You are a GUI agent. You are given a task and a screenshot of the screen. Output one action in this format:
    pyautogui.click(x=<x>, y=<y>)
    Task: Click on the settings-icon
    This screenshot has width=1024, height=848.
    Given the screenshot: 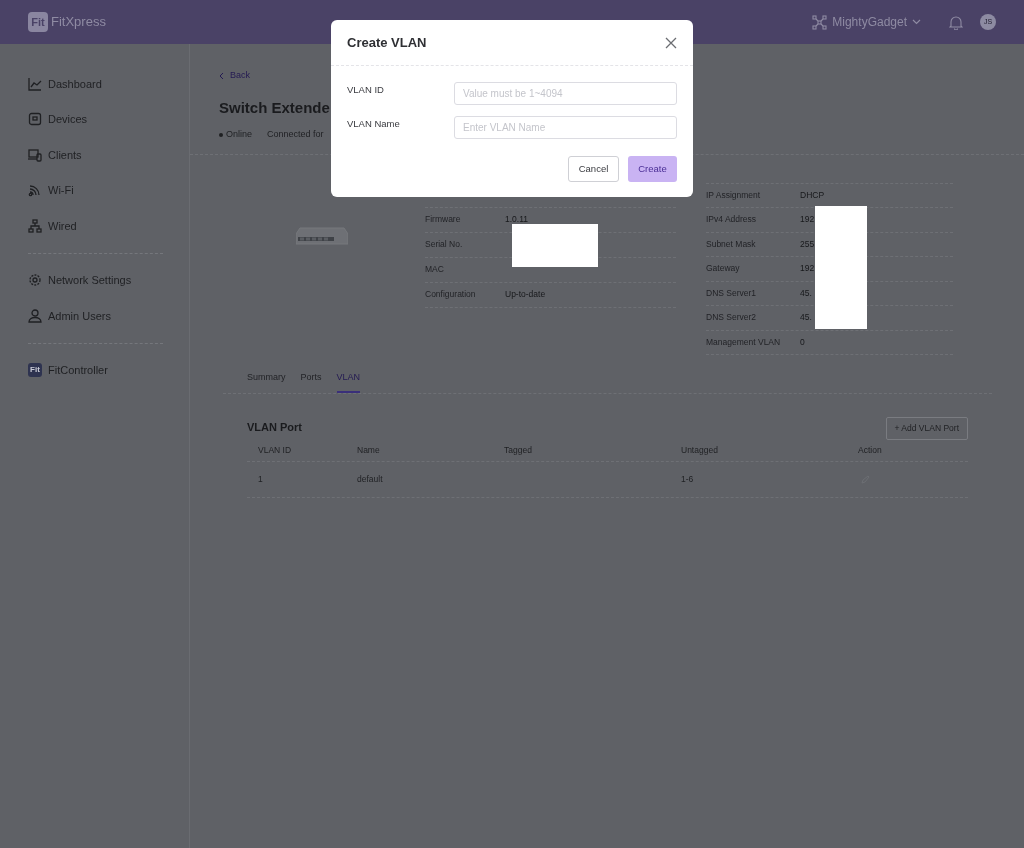 What is the action you would take?
    pyautogui.click(x=35, y=280)
    